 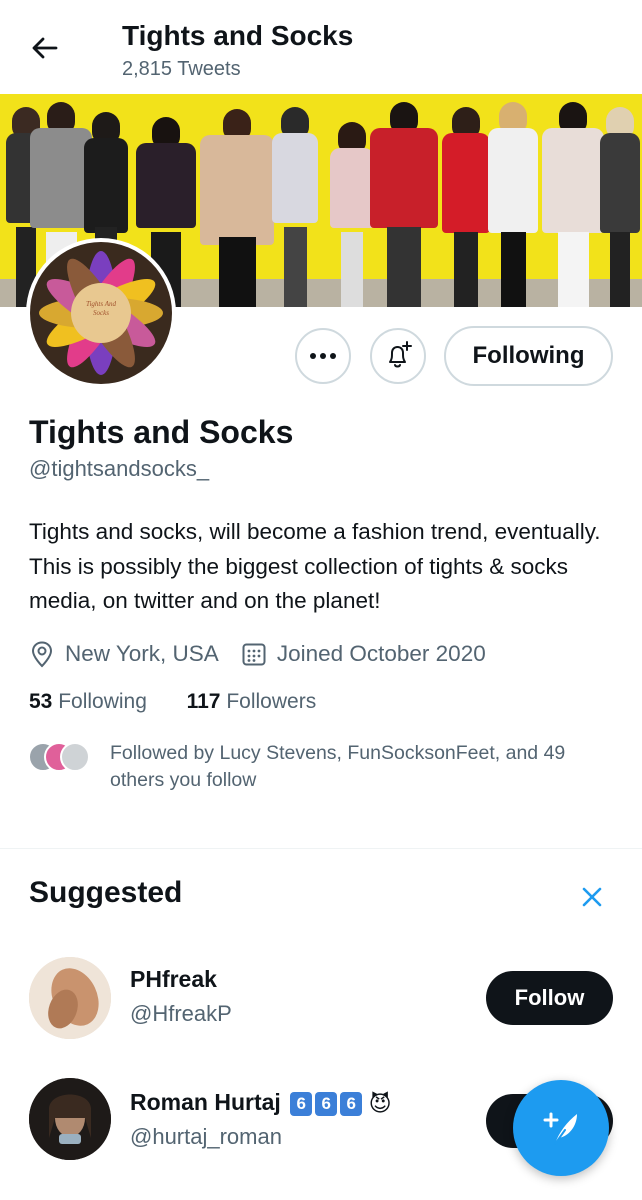 I want to click on suggested-name-row: Roman Hurtaj 666 😈, so click(x=261, y=1103).